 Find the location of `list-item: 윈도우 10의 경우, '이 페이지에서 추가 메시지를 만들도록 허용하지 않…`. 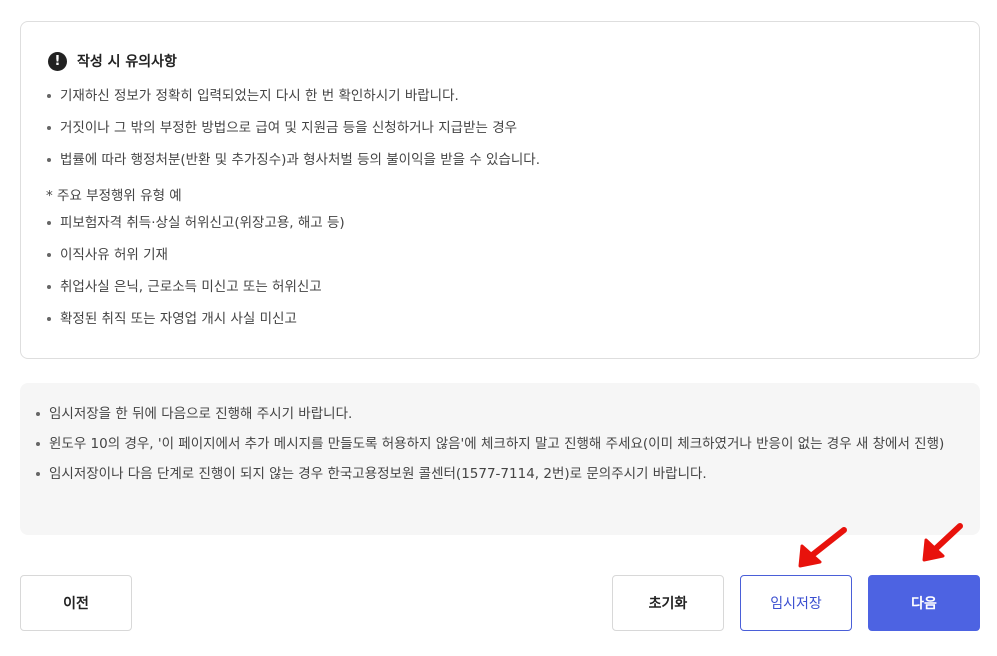

list-item: 윈도우 10의 경우, '이 페이지에서 추가 메시지를 만들도록 허용하지 않… is located at coordinates (500, 444).